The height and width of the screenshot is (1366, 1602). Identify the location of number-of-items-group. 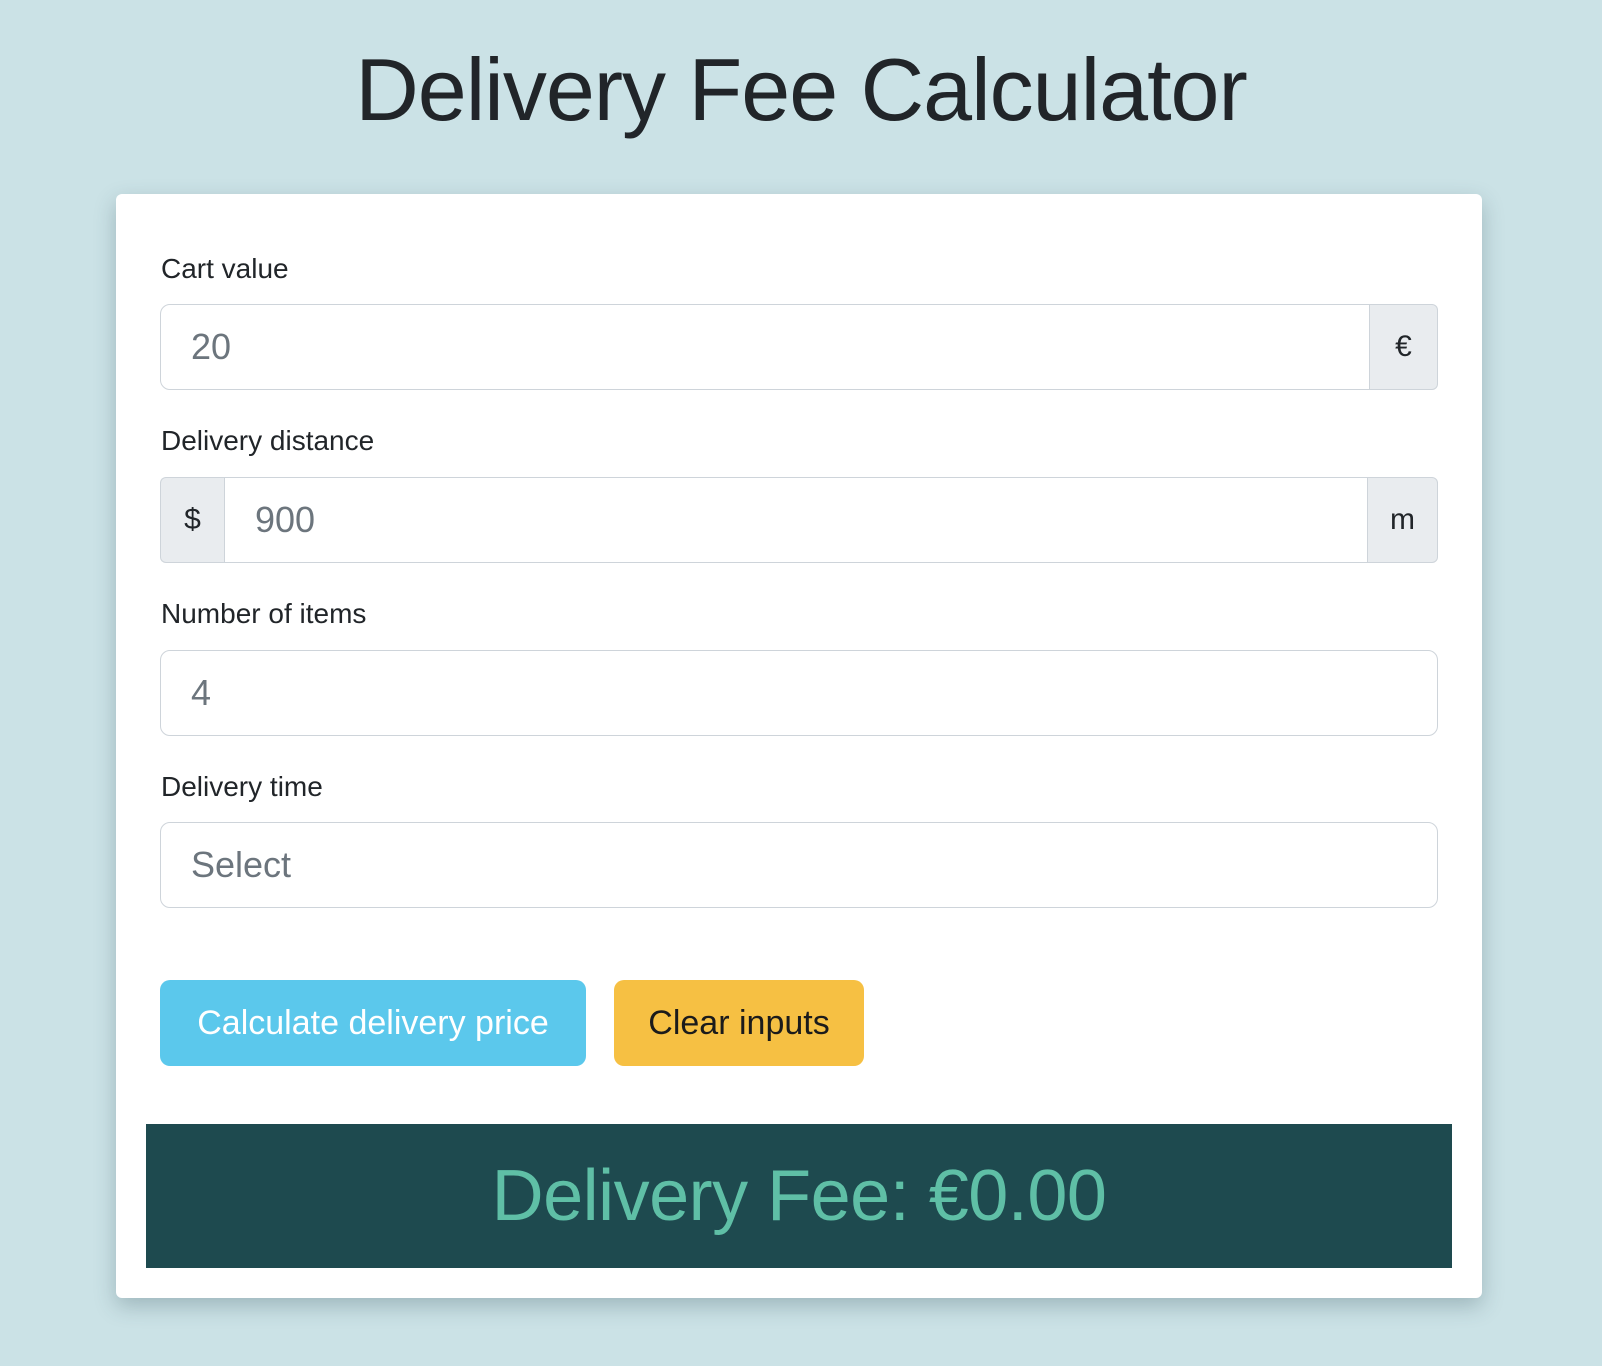
(799, 693).